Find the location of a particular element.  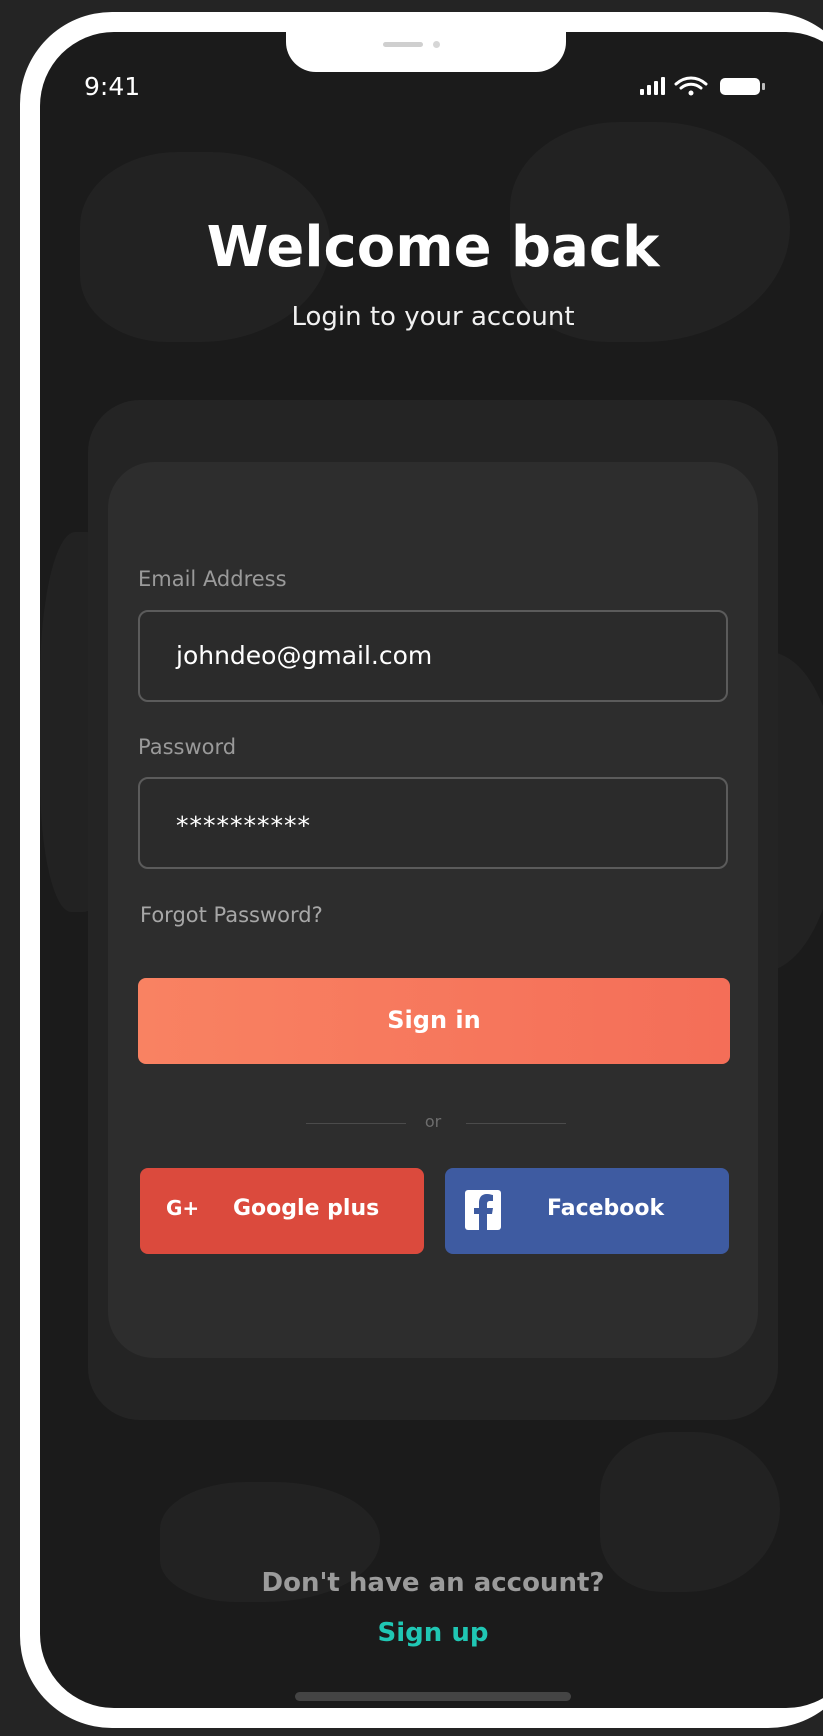

password-label: Password is located at coordinates (187, 747).